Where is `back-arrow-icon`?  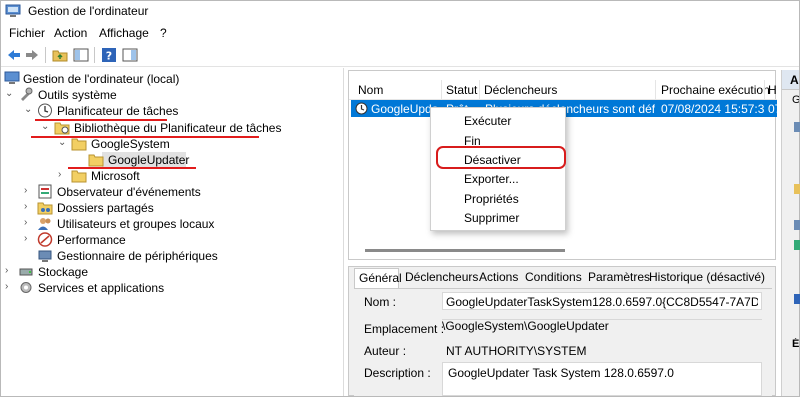
back-arrow-icon is located at coordinates (14, 55).